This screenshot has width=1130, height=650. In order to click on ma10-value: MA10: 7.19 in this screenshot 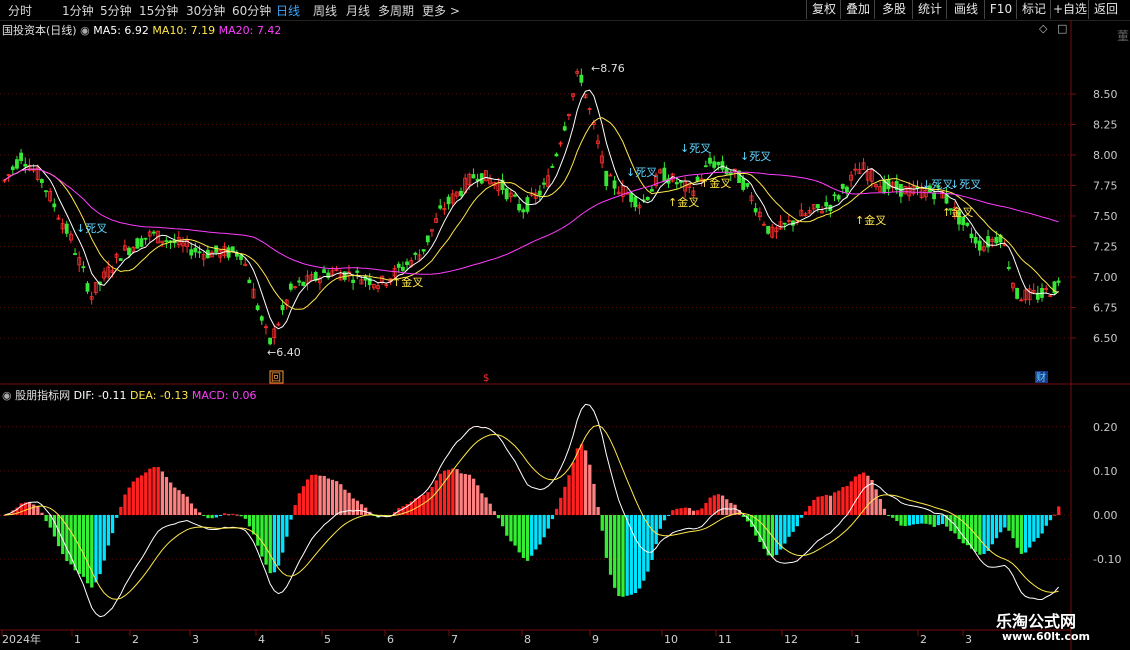, I will do `click(184, 30)`.